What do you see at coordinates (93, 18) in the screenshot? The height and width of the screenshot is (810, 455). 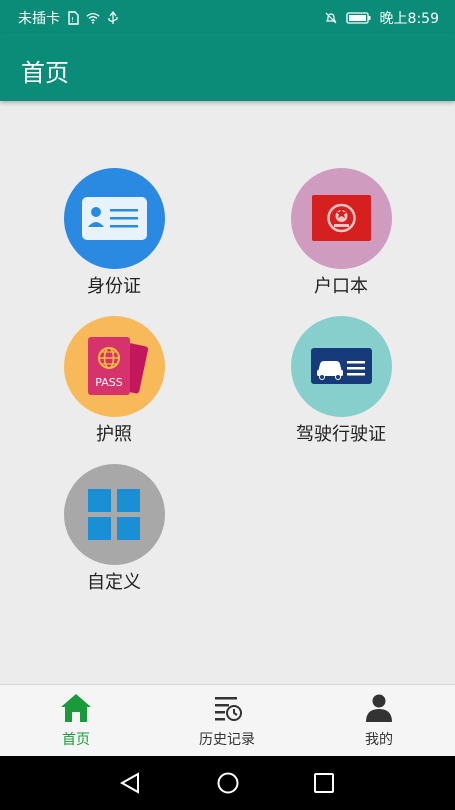 I see `wifi-icon` at bounding box center [93, 18].